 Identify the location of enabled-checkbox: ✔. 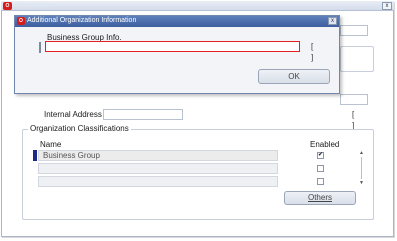
(320, 155).